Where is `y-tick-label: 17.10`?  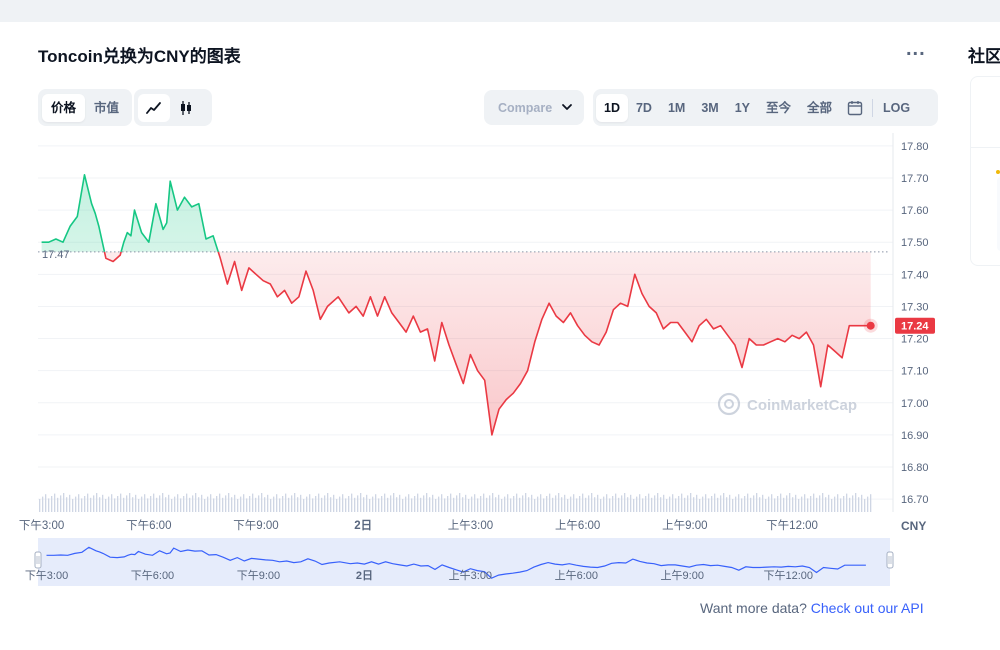 y-tick-label: 17.10 is located at coordinates (915, 372).